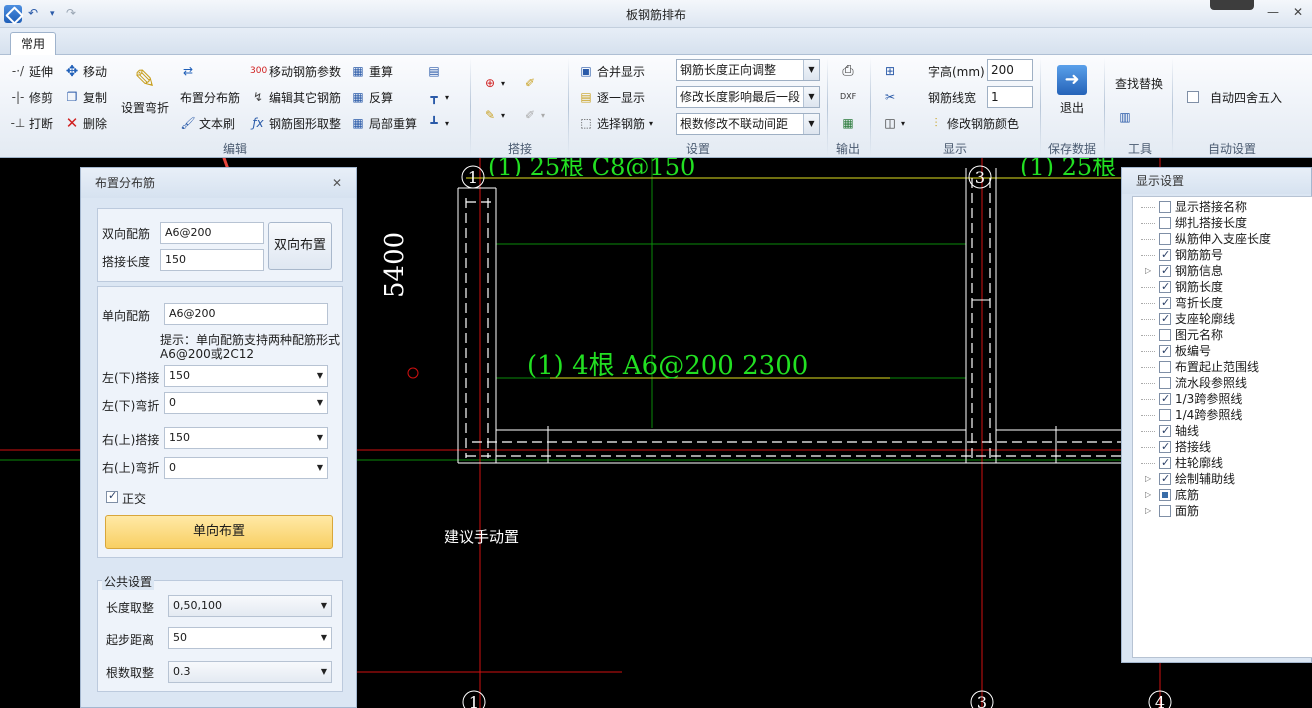 This screenshot has width=1312, height=708. I want to click on line-width-input: 1, so click(1010, 97).